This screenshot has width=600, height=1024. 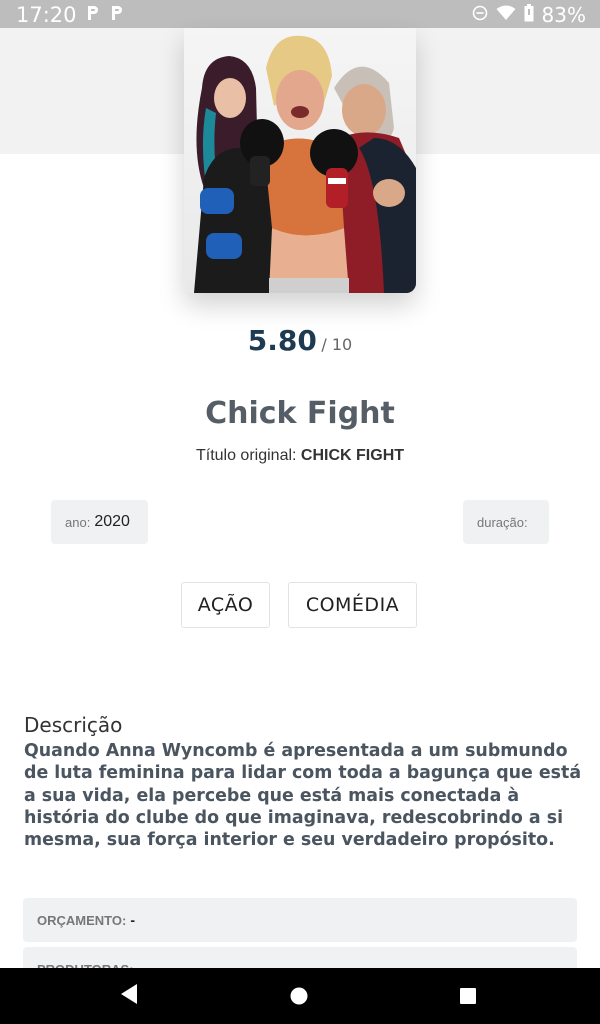 What do you see at coordinates (82, 920) in the screenshot?
I see `budget-label: ORÇAMENTO:` at bounding box center [82, 920].